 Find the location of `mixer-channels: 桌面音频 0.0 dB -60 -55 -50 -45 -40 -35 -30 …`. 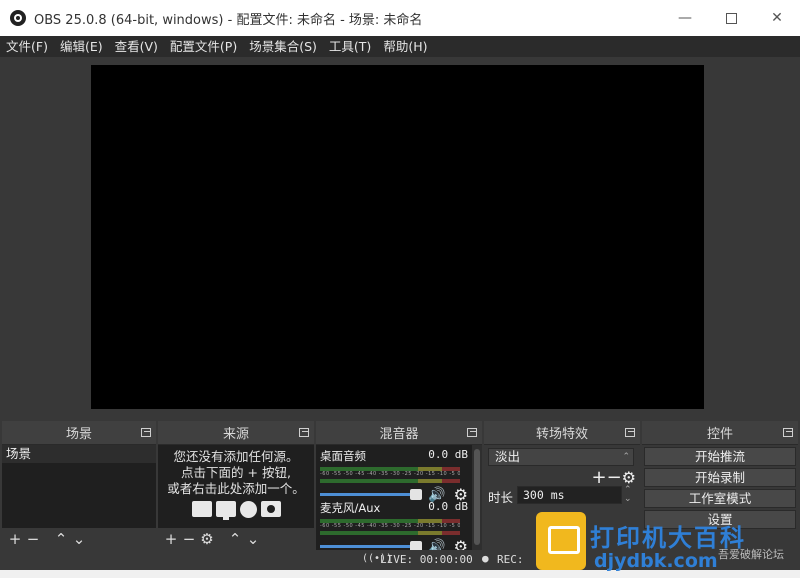

mixer-channels: 桌面音频 0.0 dB -60 -55 -50 -45 -40 -35 -30 … is located at coordinates (394, 500).